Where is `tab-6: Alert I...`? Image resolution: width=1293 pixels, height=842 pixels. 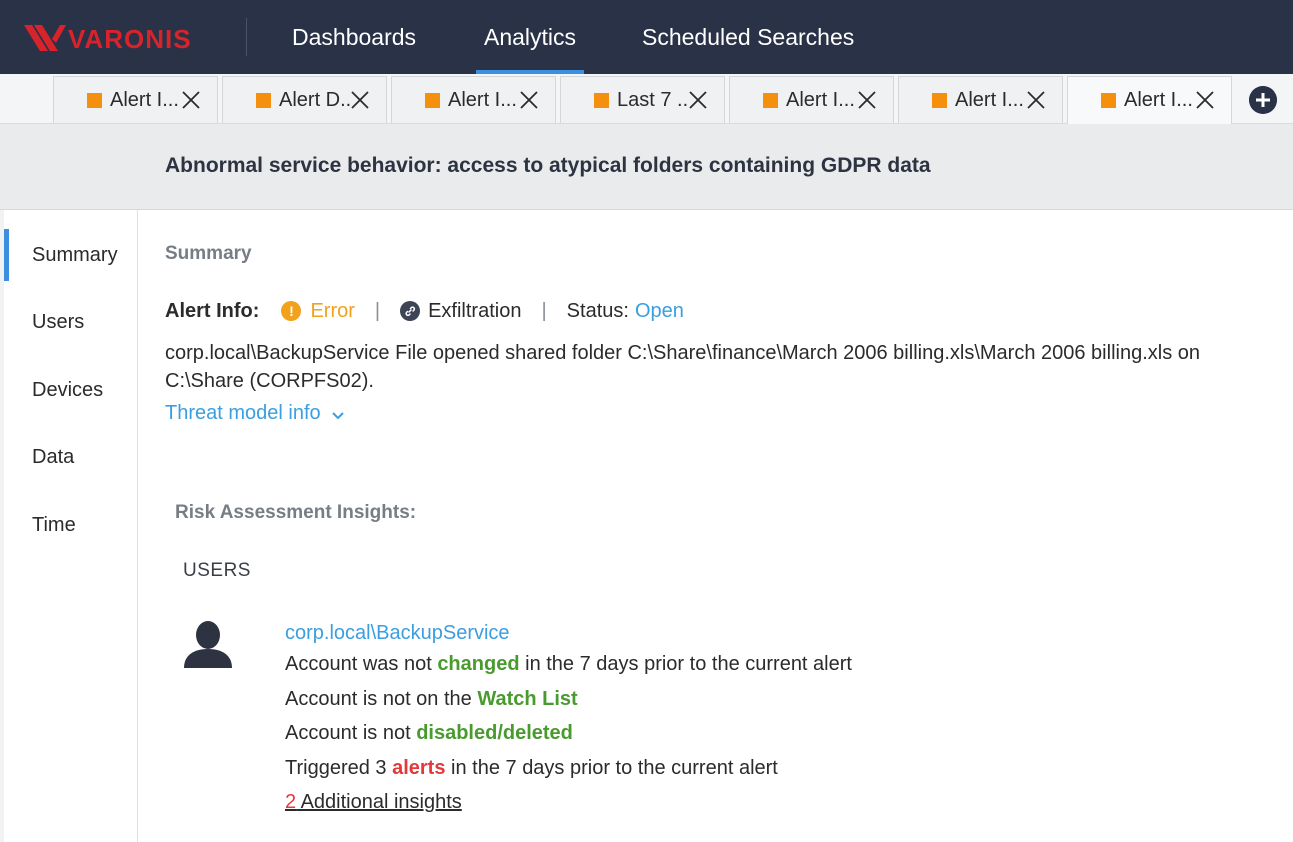 tab-6: Alert I... is located at coordinates (980, 99).